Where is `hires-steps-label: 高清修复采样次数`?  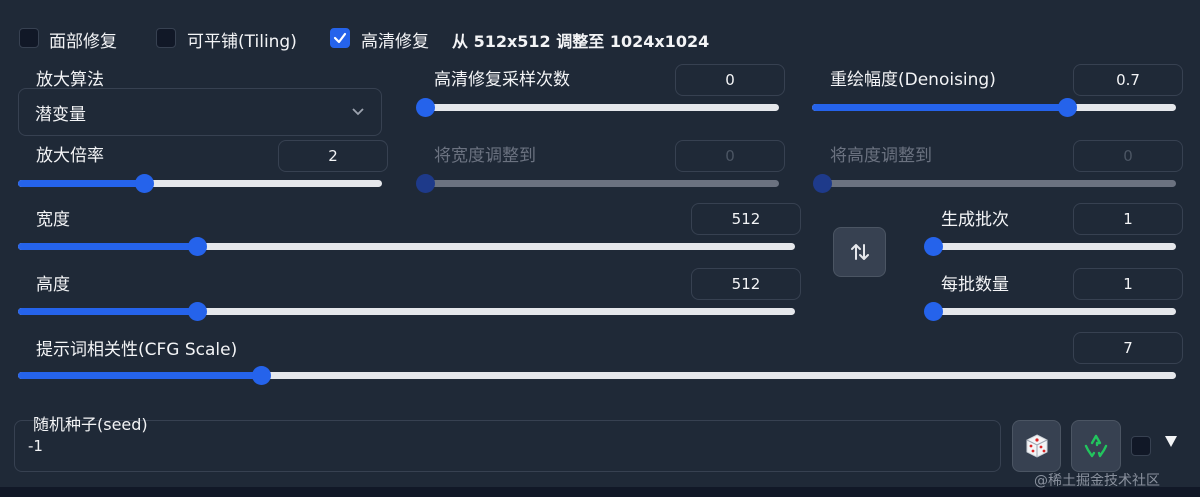 hires-steps-label: 高清修复采样次数 is located at coordinates (502, 80).